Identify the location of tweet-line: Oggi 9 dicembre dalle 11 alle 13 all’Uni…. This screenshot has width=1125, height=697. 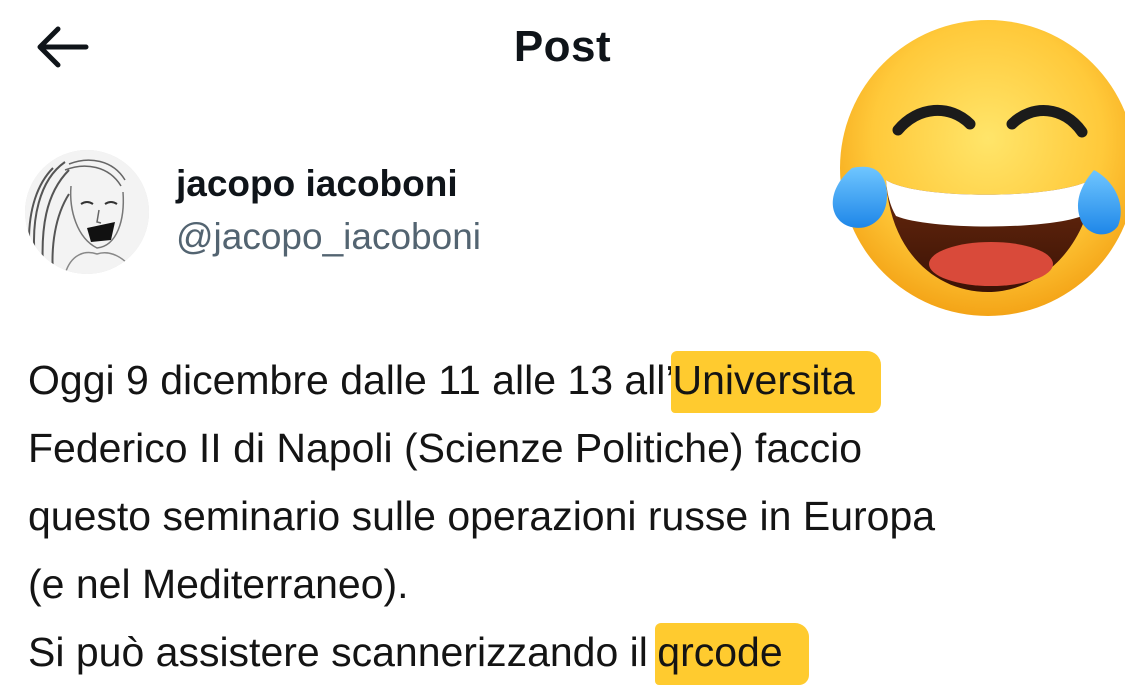
(573, 380).